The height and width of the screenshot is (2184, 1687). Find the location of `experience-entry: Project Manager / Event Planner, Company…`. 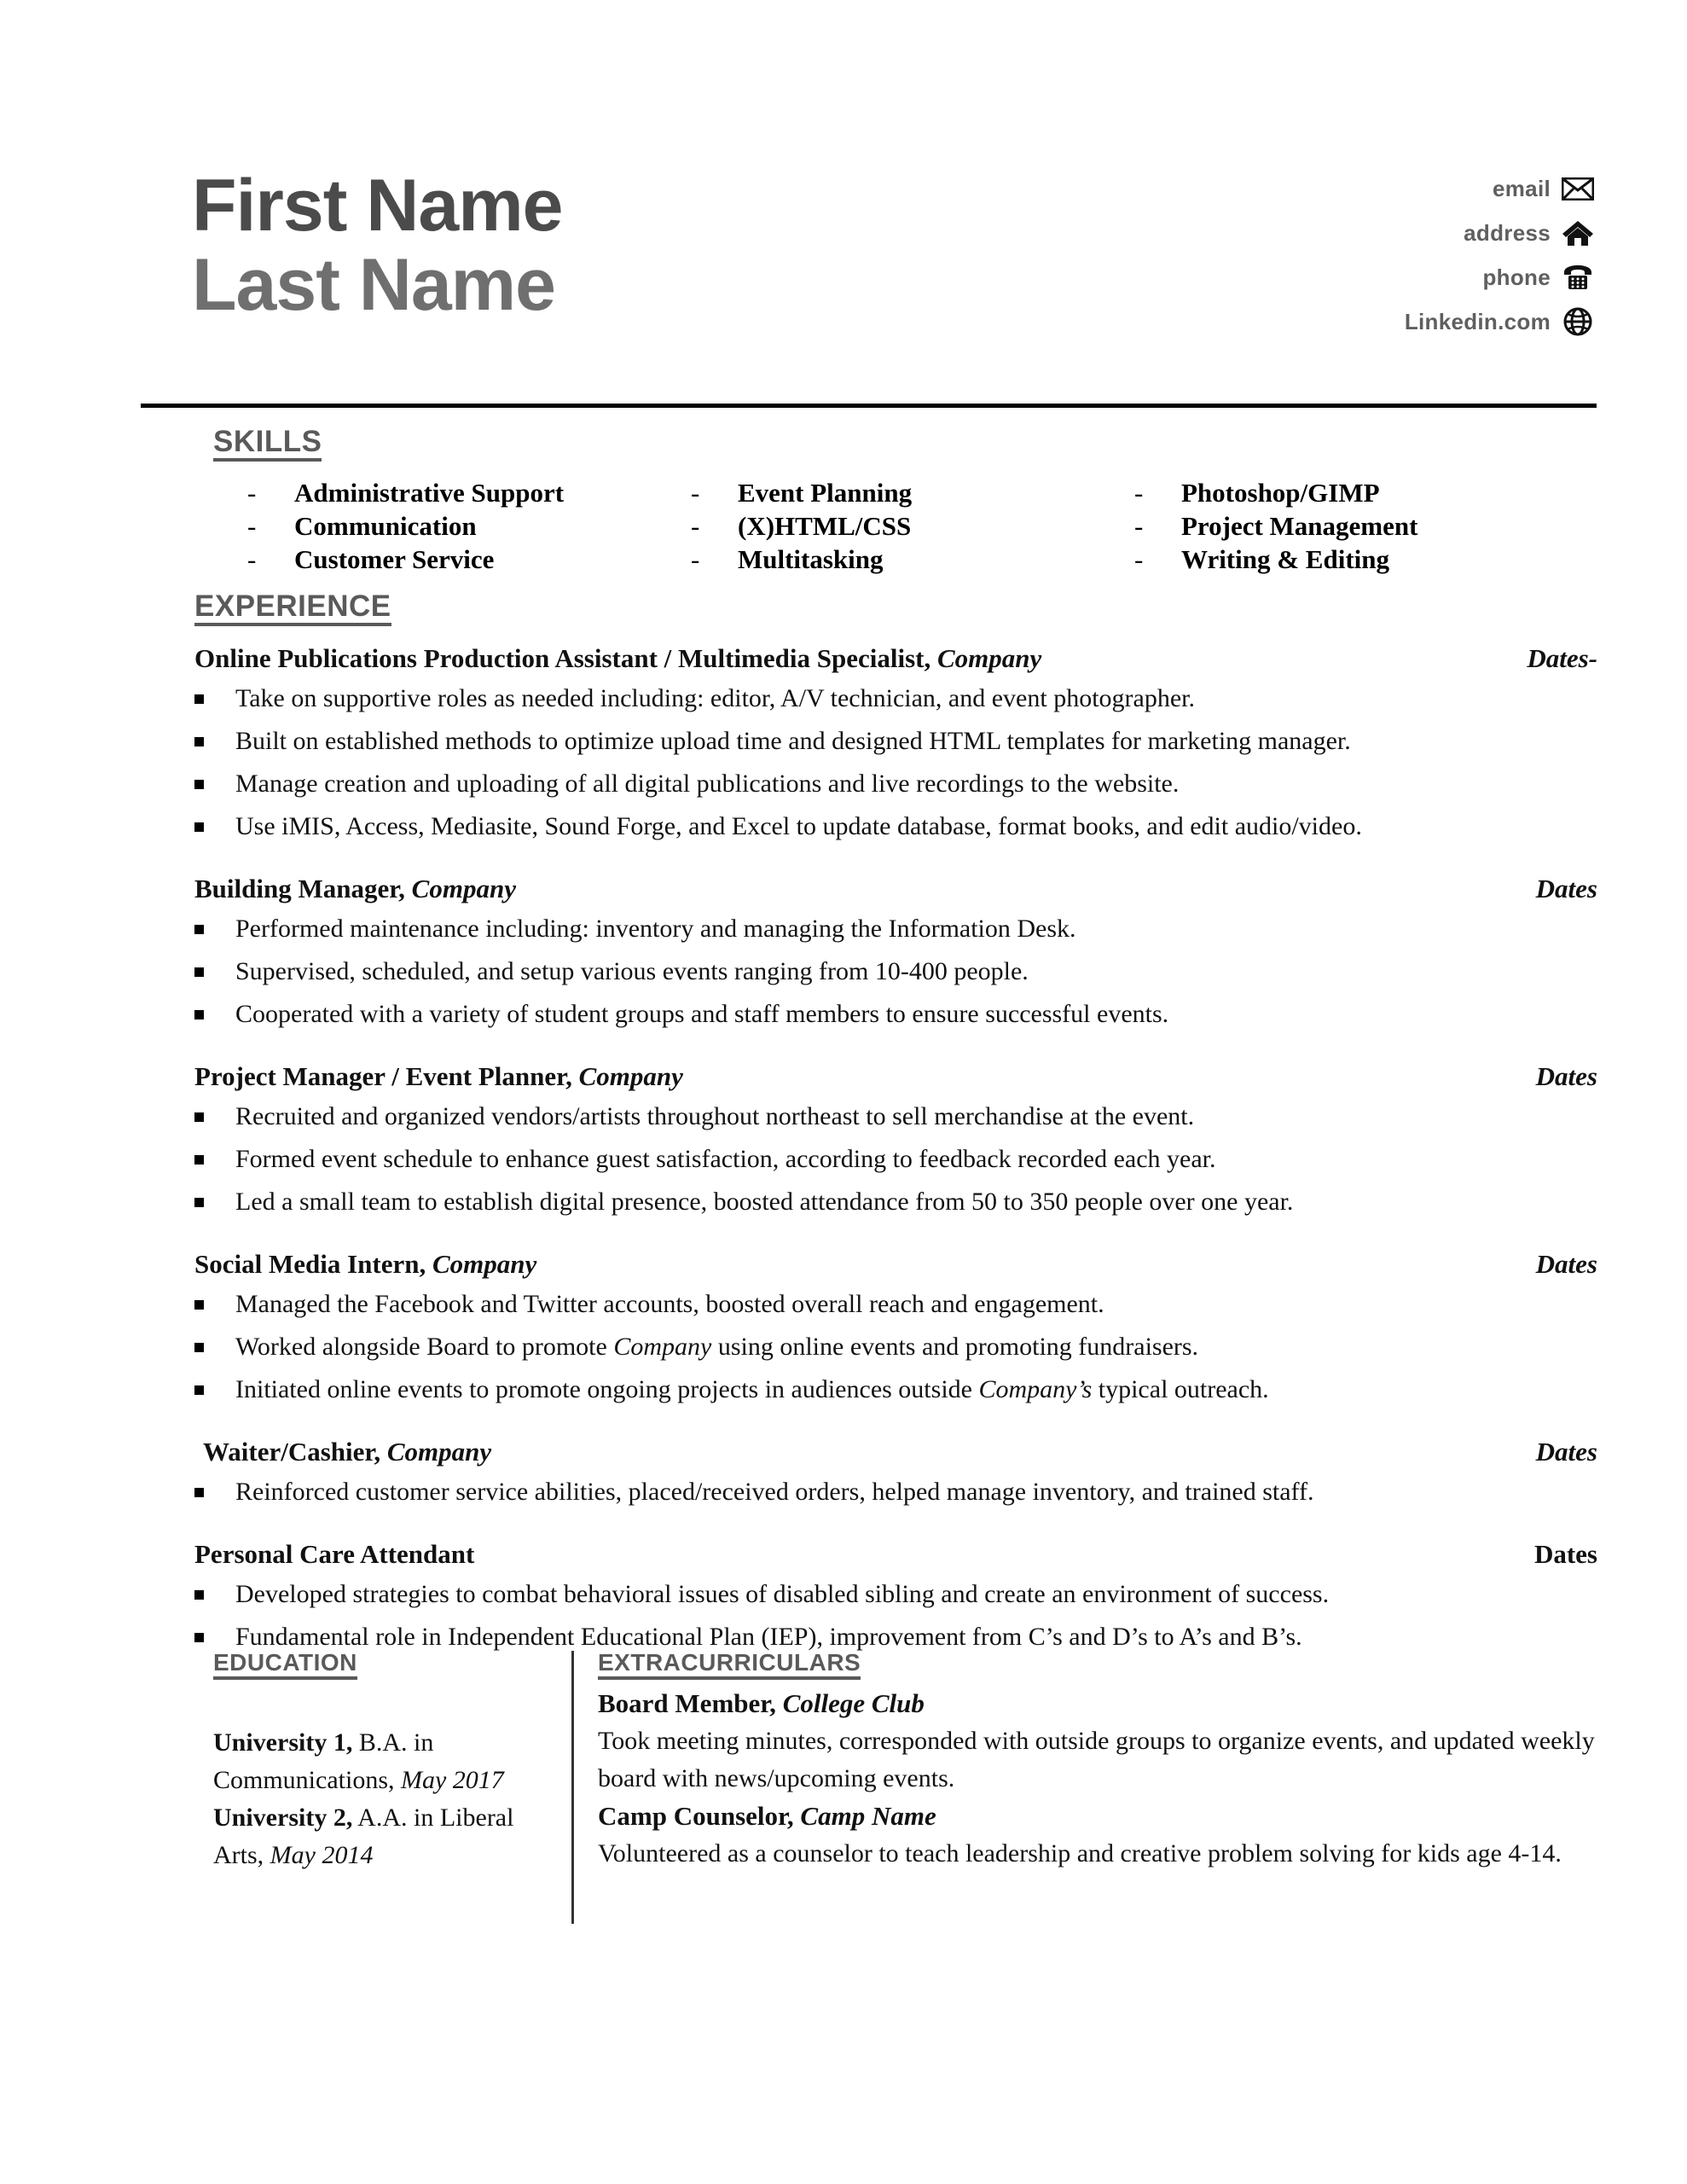

experience-entry: Project Manager / Event Planner, Company… is located at coordinates (895, 1141).